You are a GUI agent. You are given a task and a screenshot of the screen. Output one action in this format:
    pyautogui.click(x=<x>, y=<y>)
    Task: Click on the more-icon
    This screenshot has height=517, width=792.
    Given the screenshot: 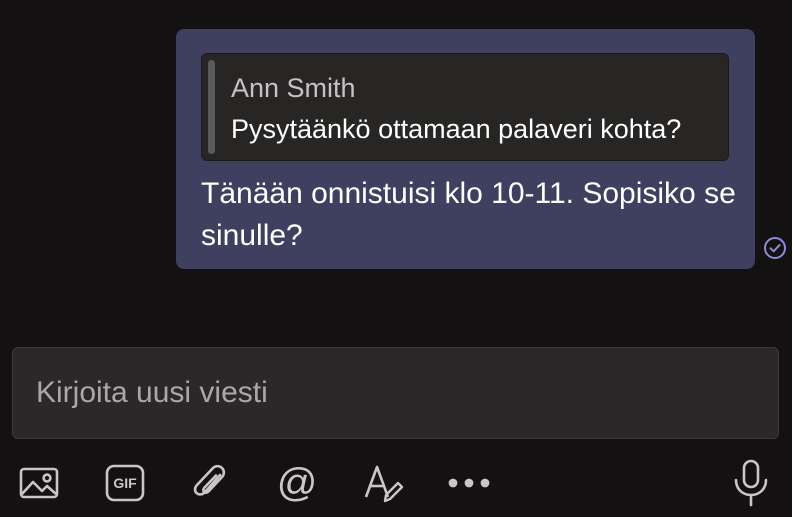 What is the action you would take?
    pyautogui.click(x=469, y=483)
    